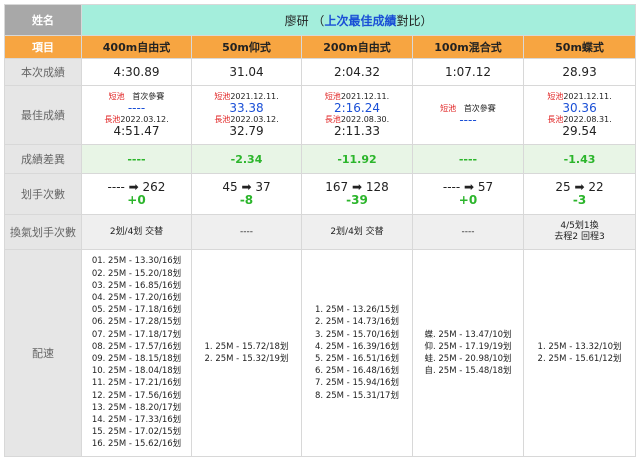  What do you see at coordinates (579, 346) in the screenshot?
I see `pace-split: 1. 25M - 13.32/10划` at bounding box center [579, 346].